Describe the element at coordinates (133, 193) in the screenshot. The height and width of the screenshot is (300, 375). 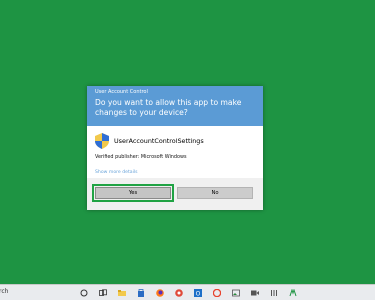
I see `yes-button: Yes` at that location.